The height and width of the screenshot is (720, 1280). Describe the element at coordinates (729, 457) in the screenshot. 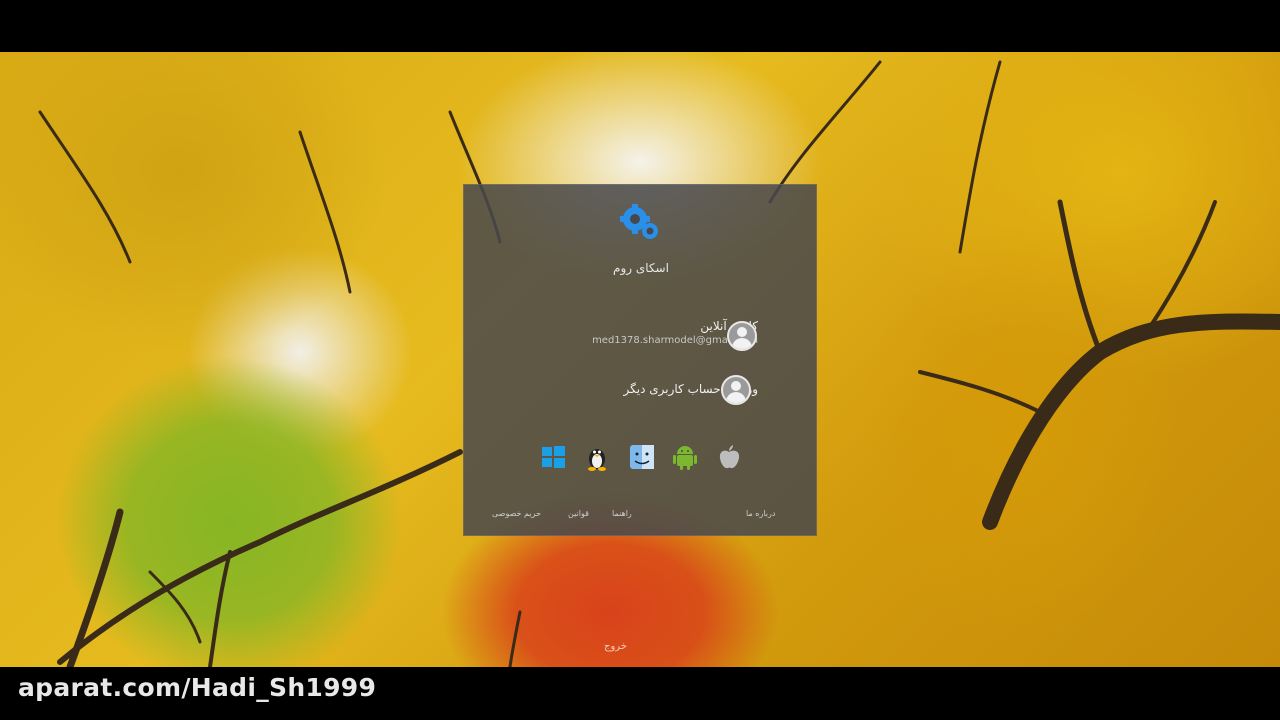

I see `apple-icon` at that location.